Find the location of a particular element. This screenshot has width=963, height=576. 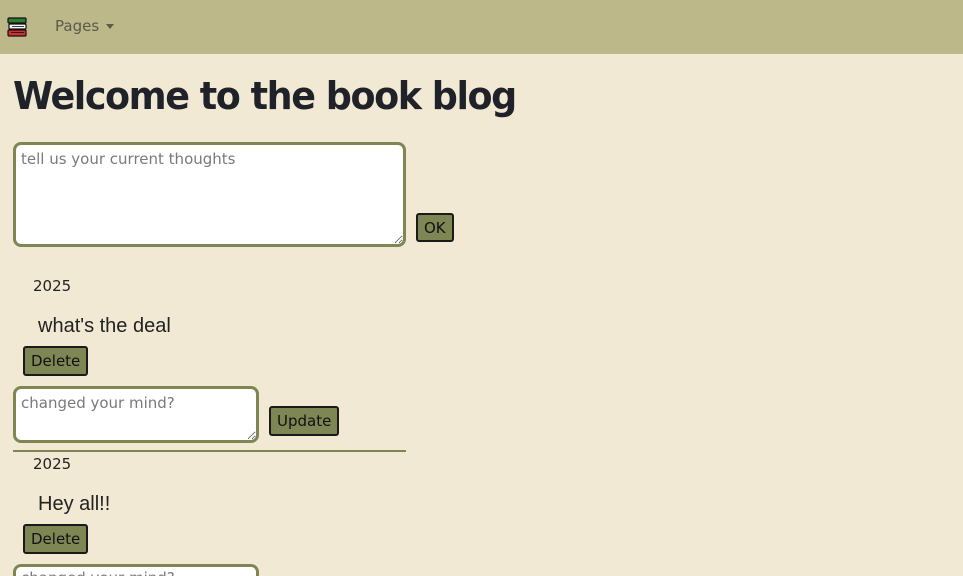

caret-down-icon is located at coordinates (110, 26).